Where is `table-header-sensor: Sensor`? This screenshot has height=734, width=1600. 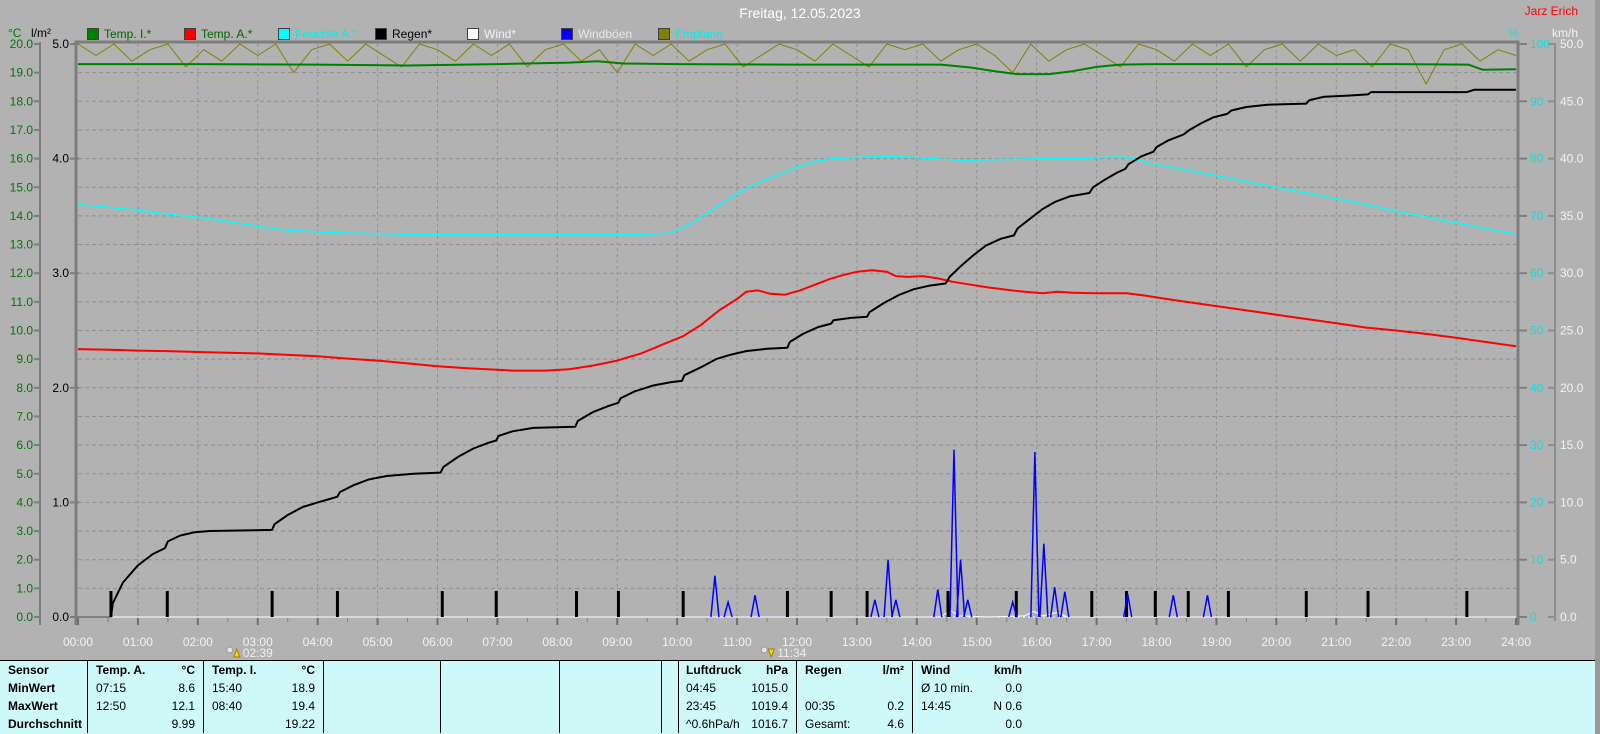 table-header-sensor: Sensor is located at coordinates (44, 670).